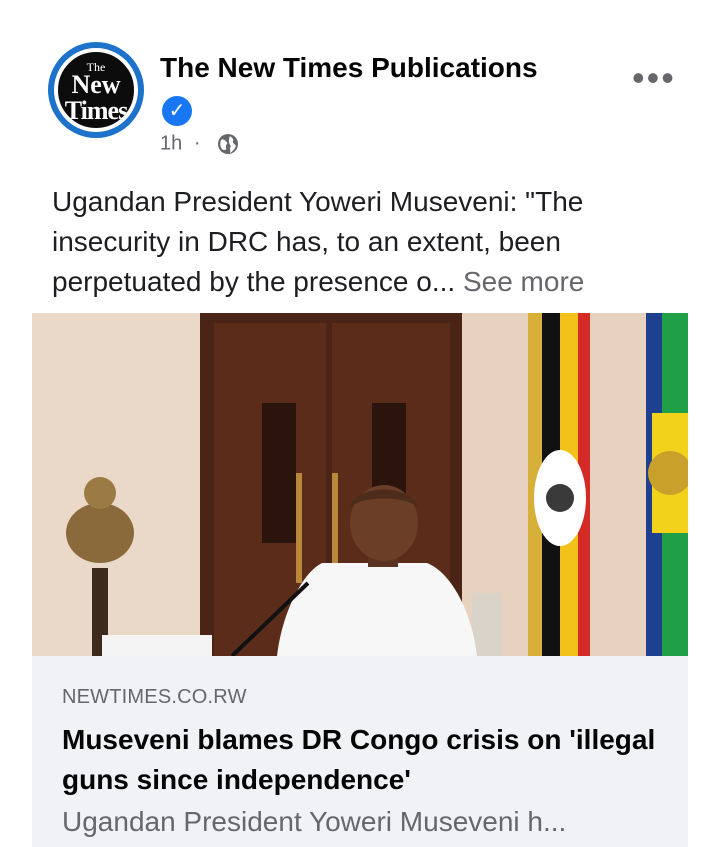  Describe the element at coordinates (228, 144) in the screenshot. I see `globe-icon` at that location.